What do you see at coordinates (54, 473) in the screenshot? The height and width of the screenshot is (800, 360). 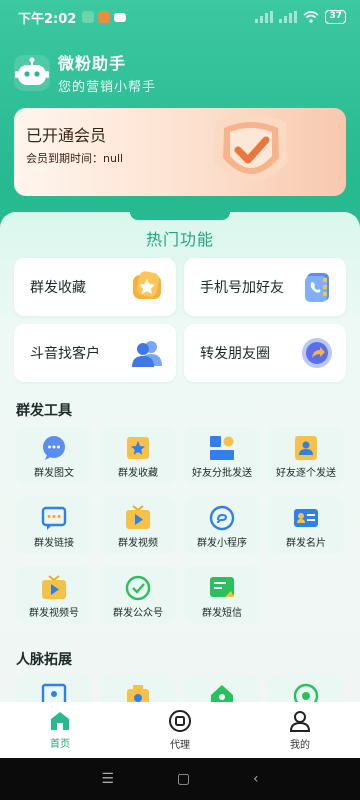 I see `tool-label: 群发图文` at bounding box center [54, 473].